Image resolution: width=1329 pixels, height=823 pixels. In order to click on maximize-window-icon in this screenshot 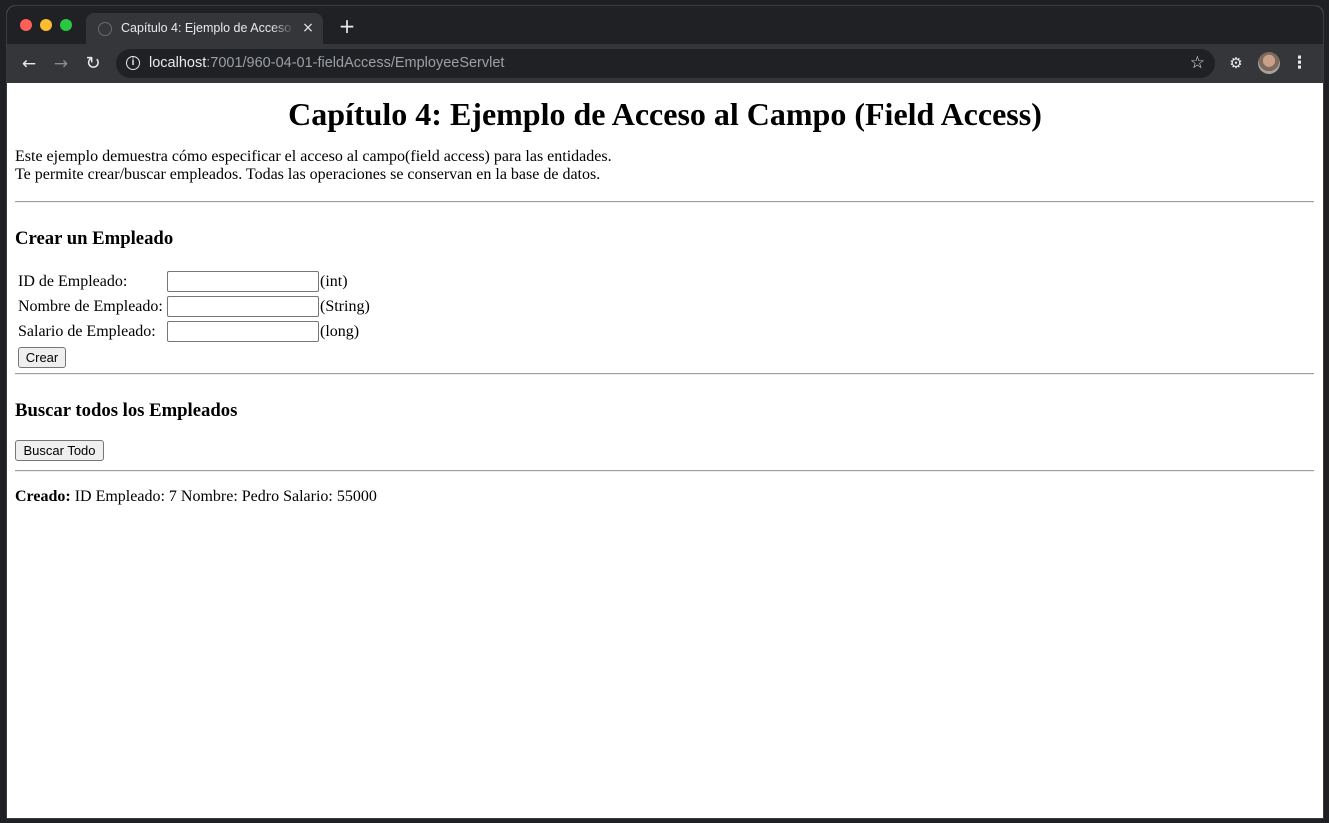, I will do `click(66, 25)`.